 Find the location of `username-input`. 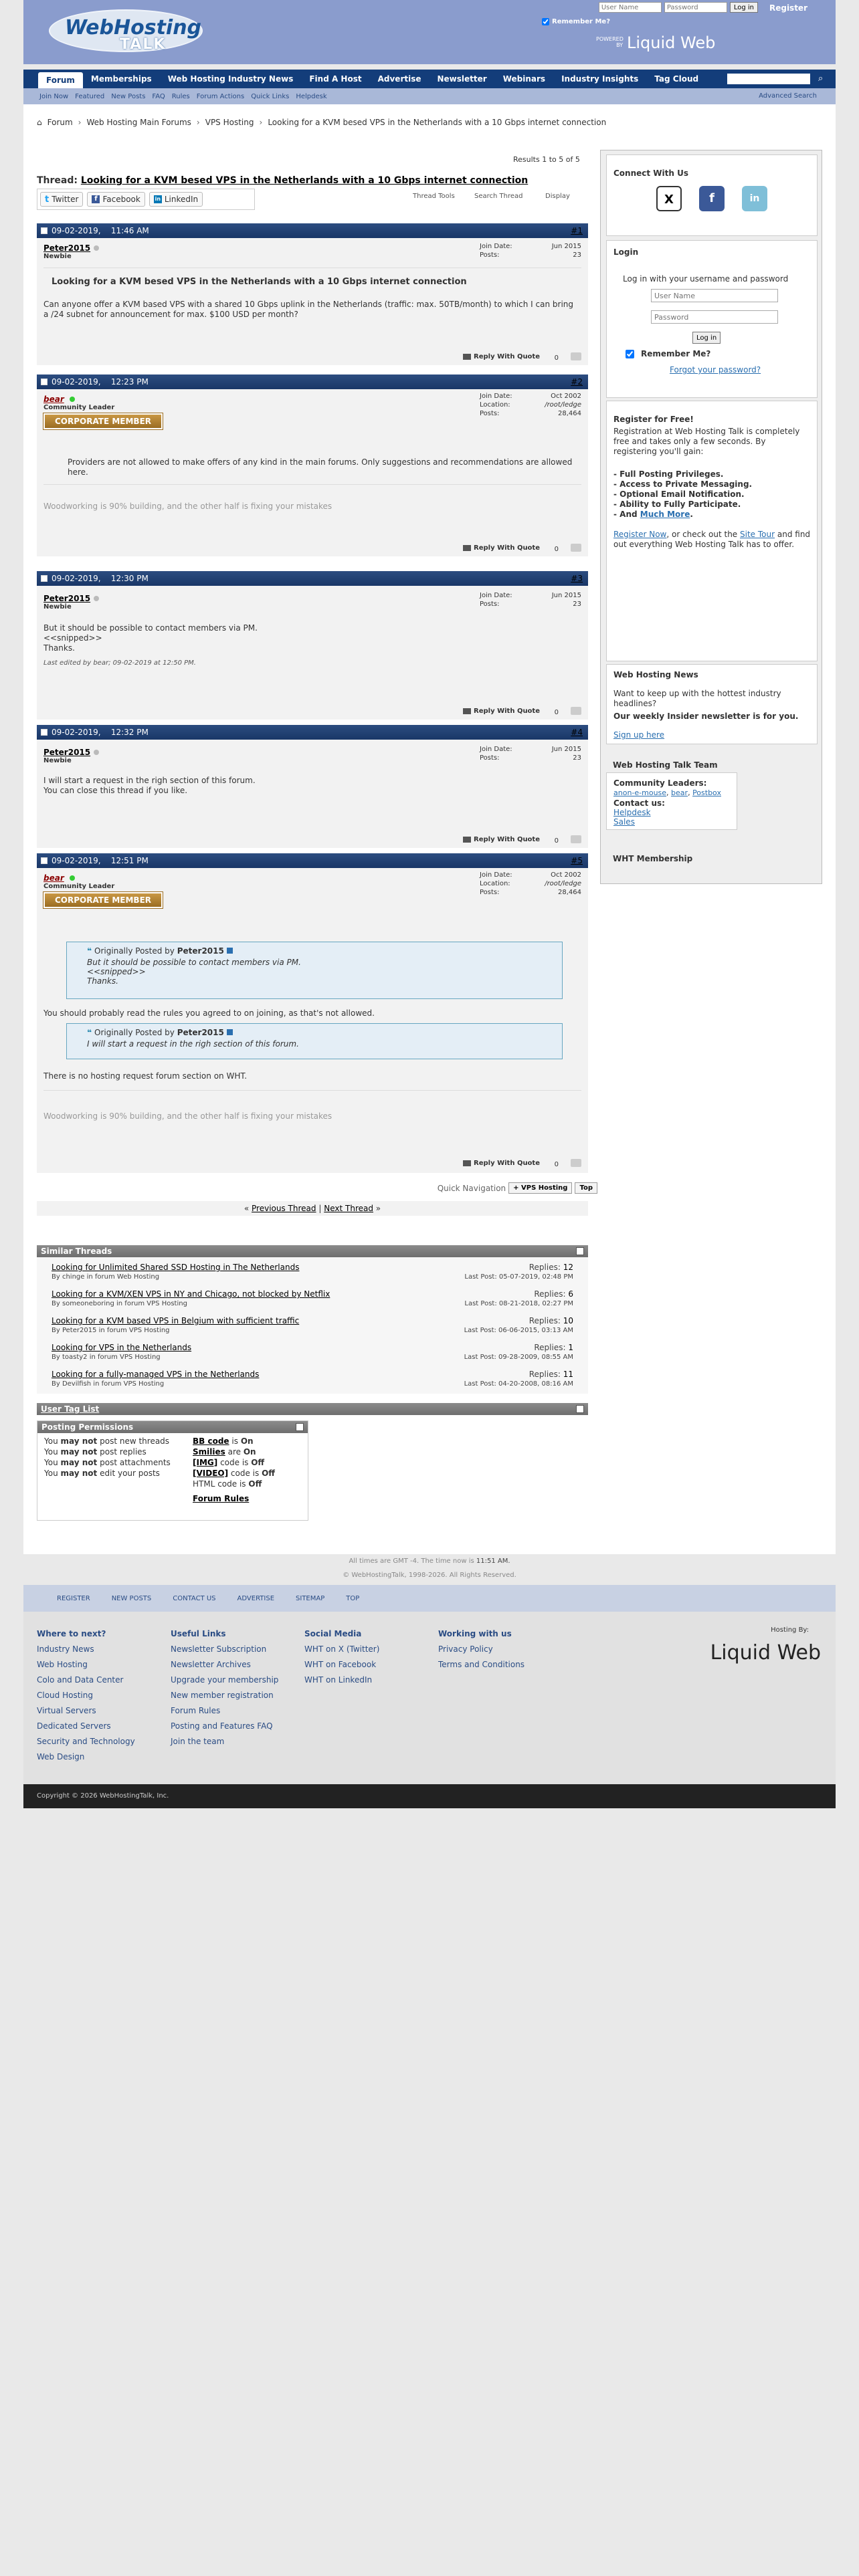

username-input is located at coordinates (630, 8).